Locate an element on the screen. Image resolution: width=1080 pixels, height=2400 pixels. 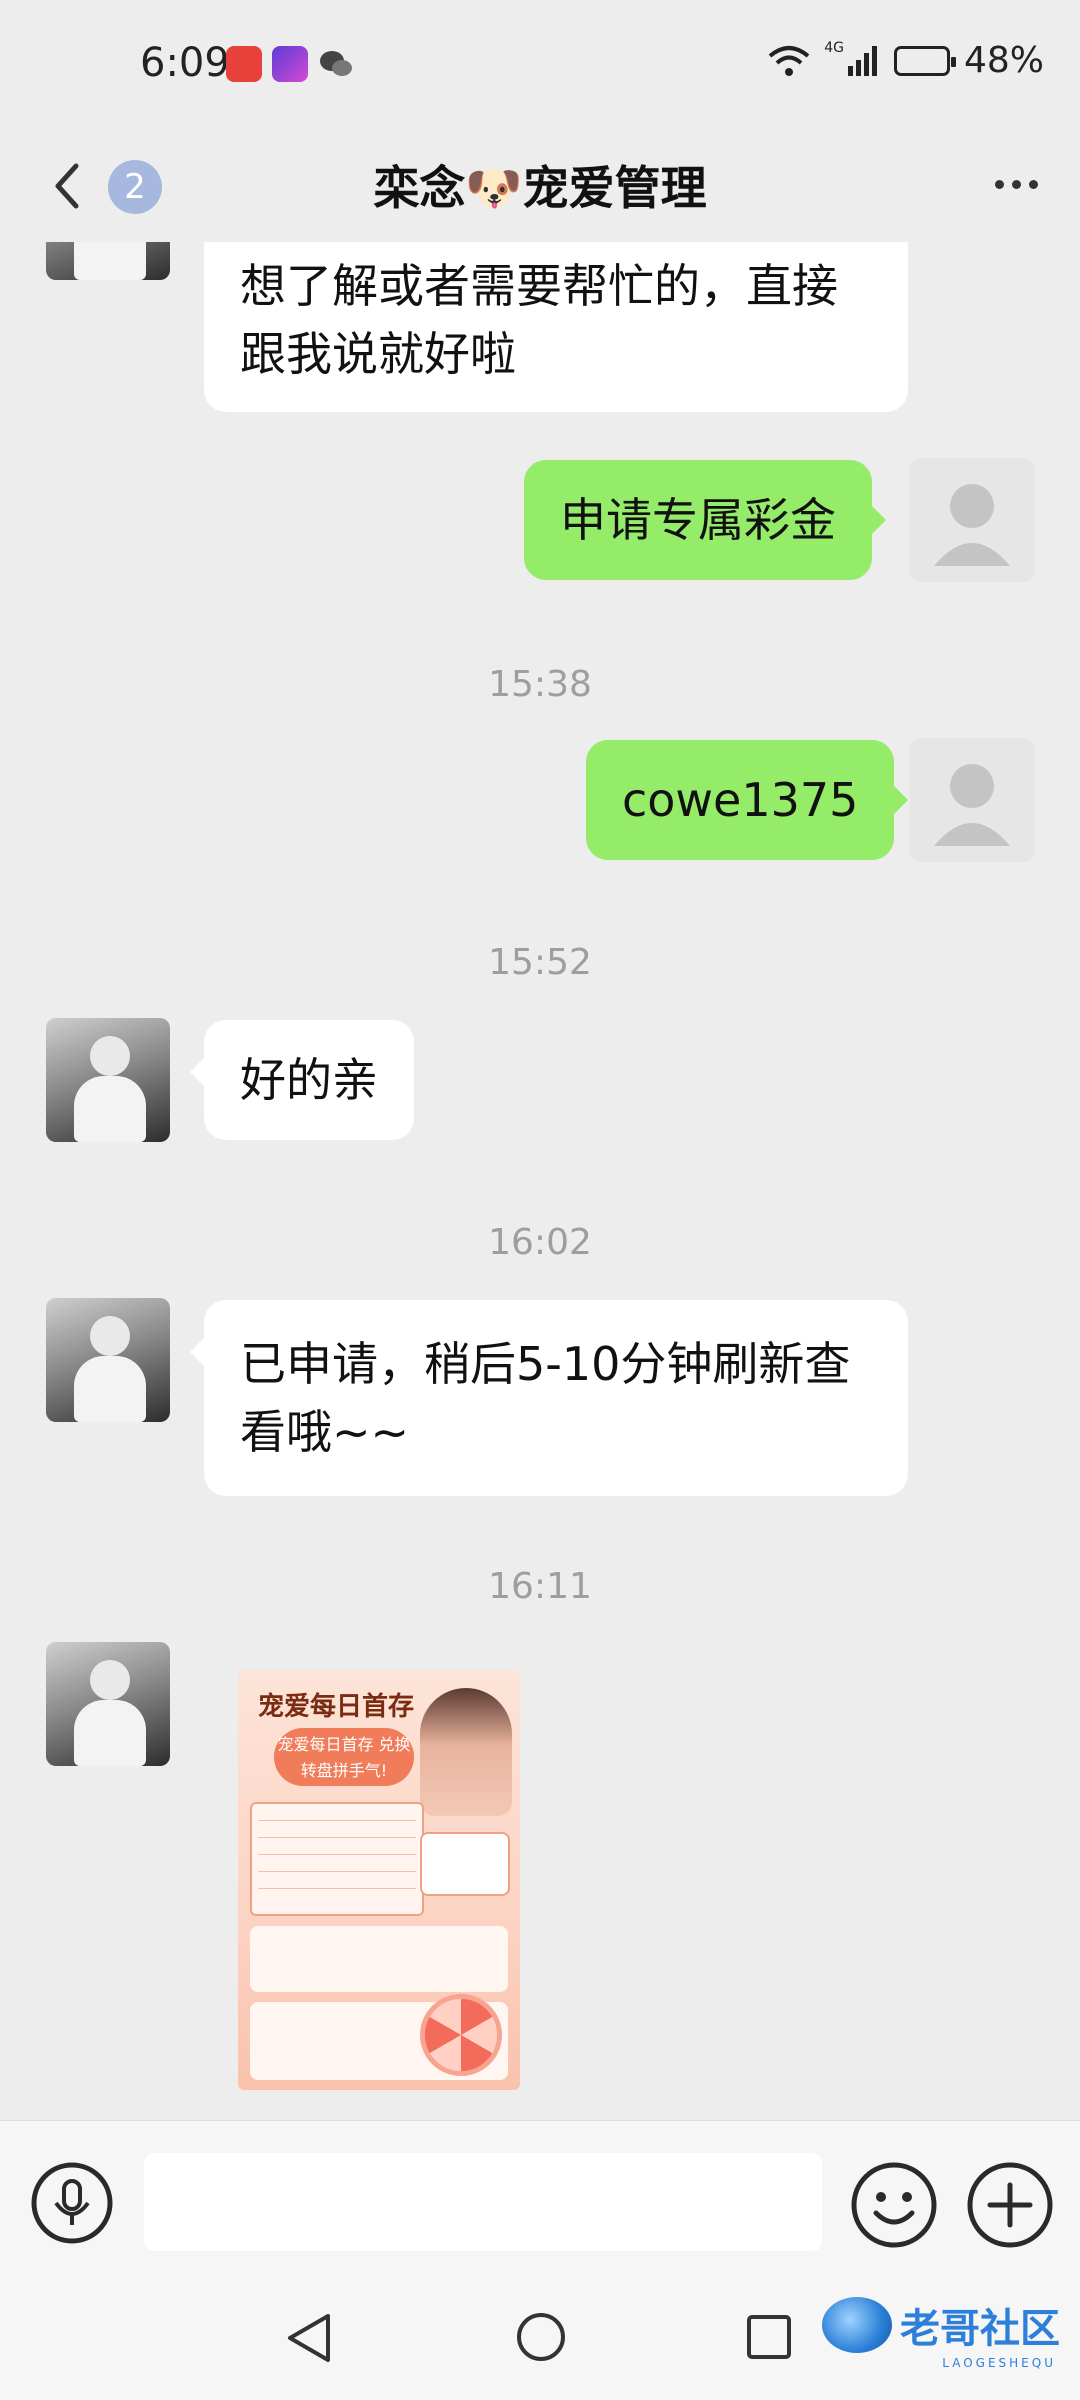
wechat-icon is located at coordinates (336, 64).